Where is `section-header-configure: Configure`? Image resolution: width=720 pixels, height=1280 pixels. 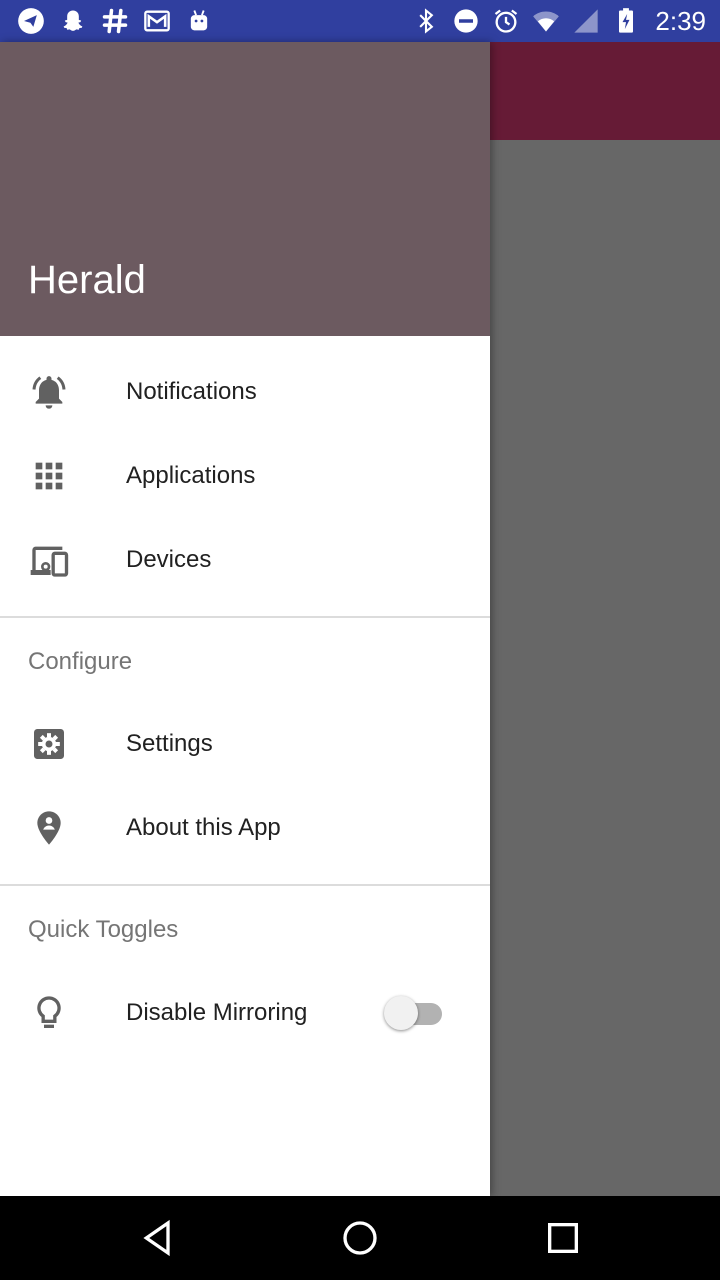
section-header-configure: Configure is located at coordinates (80, 661).